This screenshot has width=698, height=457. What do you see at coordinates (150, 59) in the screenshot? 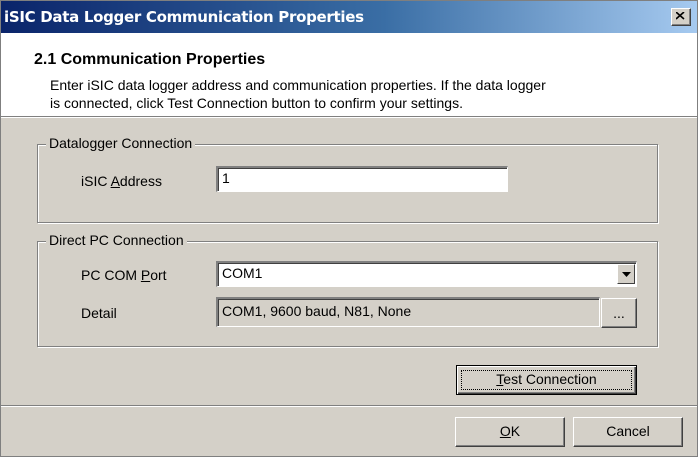
I see `page-title: 2.1 Communication Properties` at bounding box center [150, 59].